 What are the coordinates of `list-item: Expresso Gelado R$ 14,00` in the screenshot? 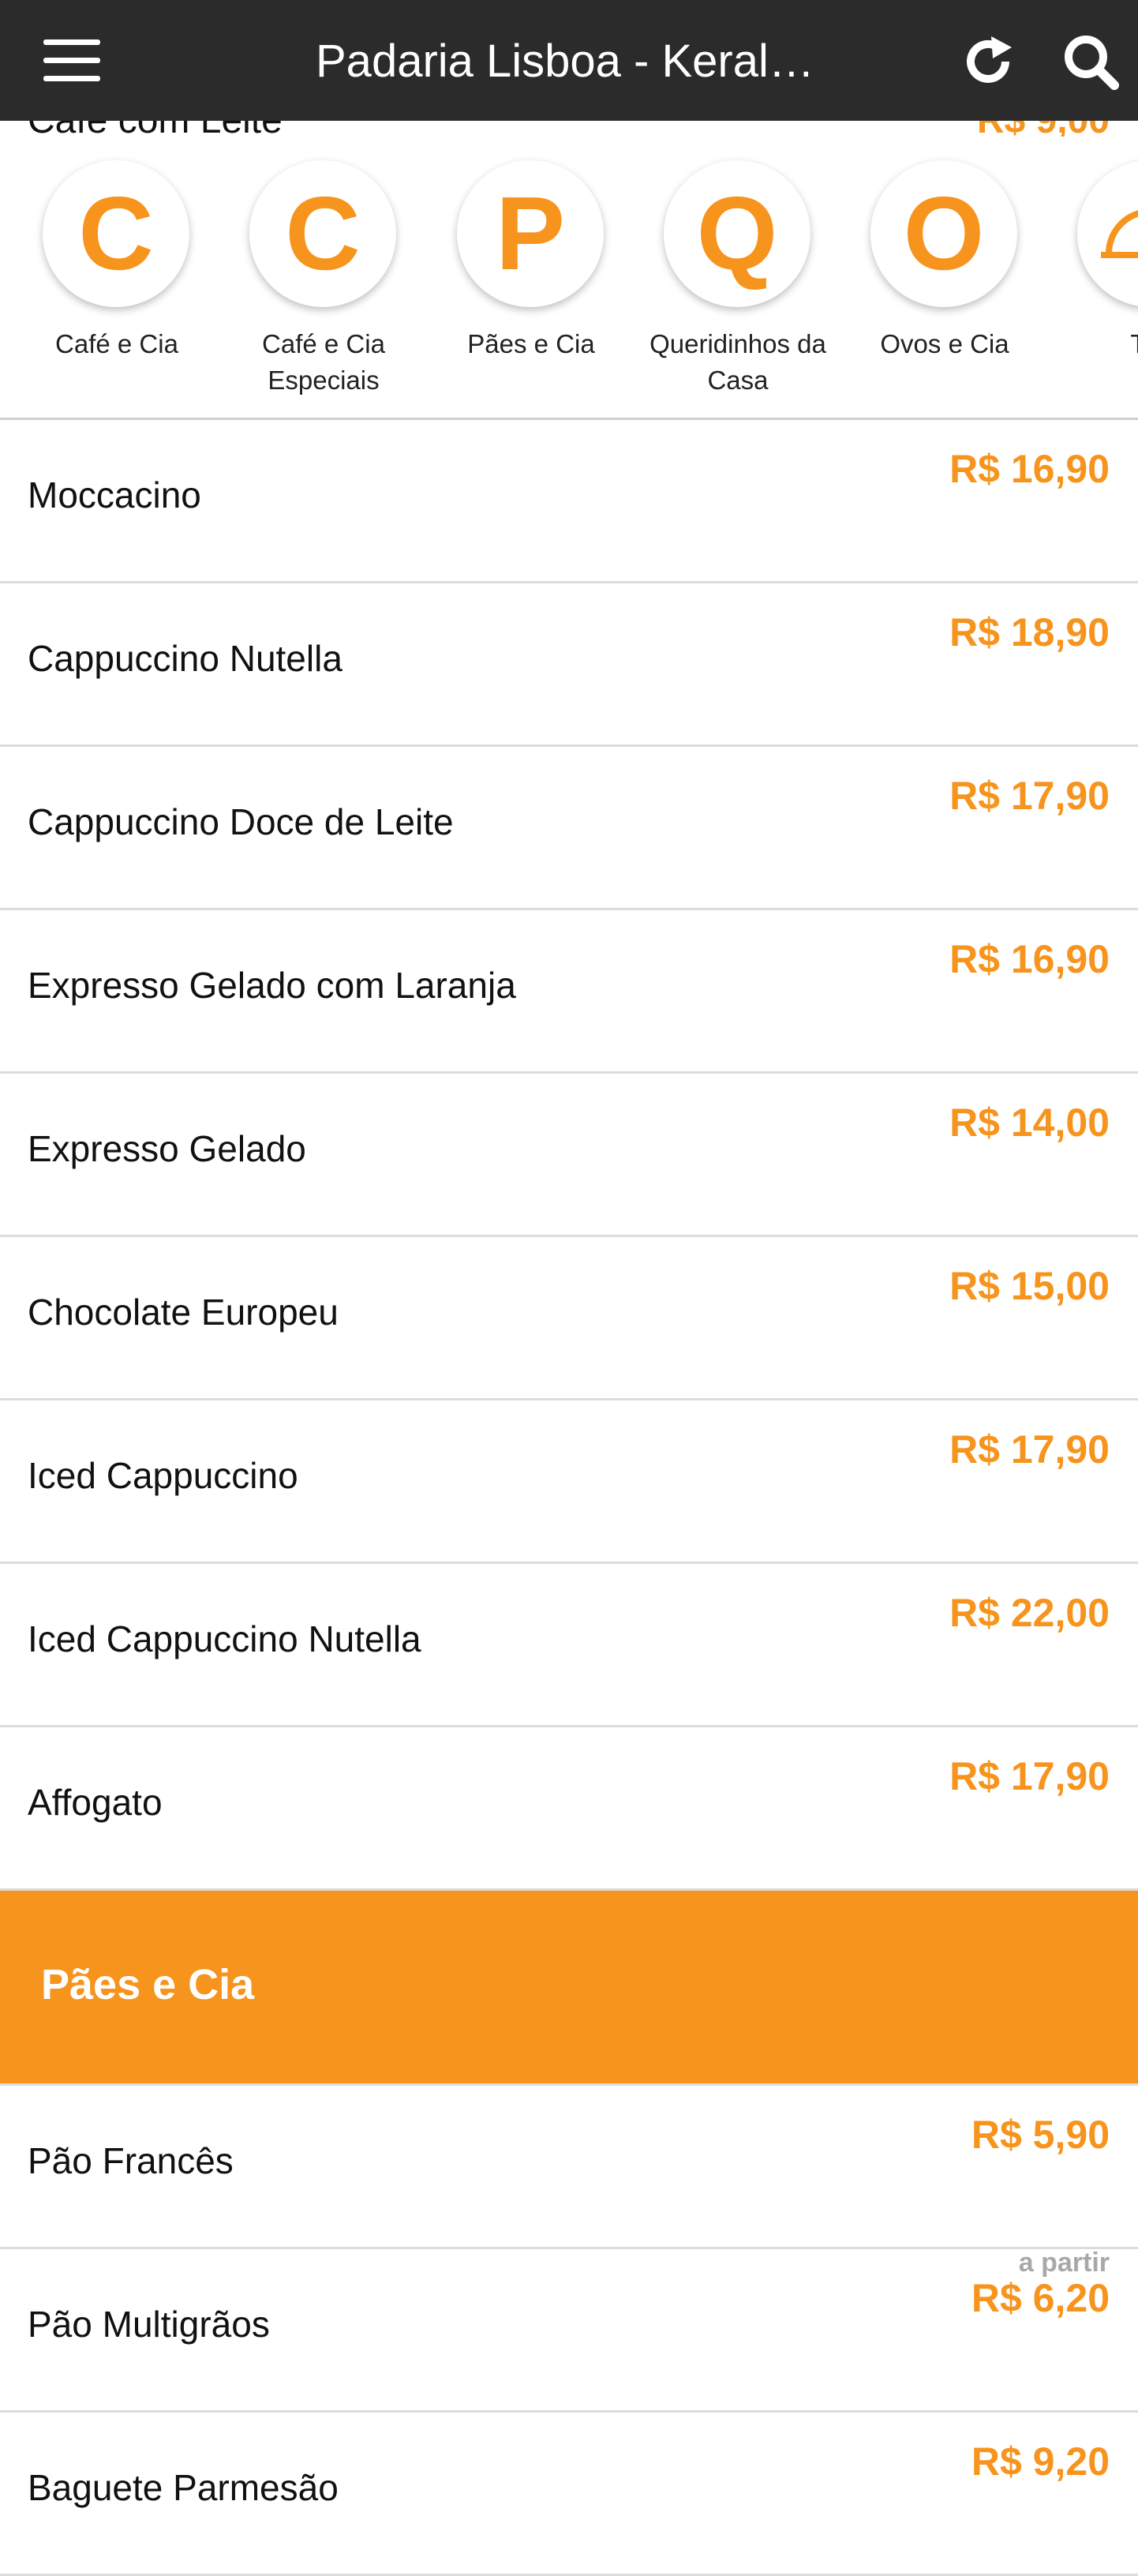 It's located at (569, 1155).